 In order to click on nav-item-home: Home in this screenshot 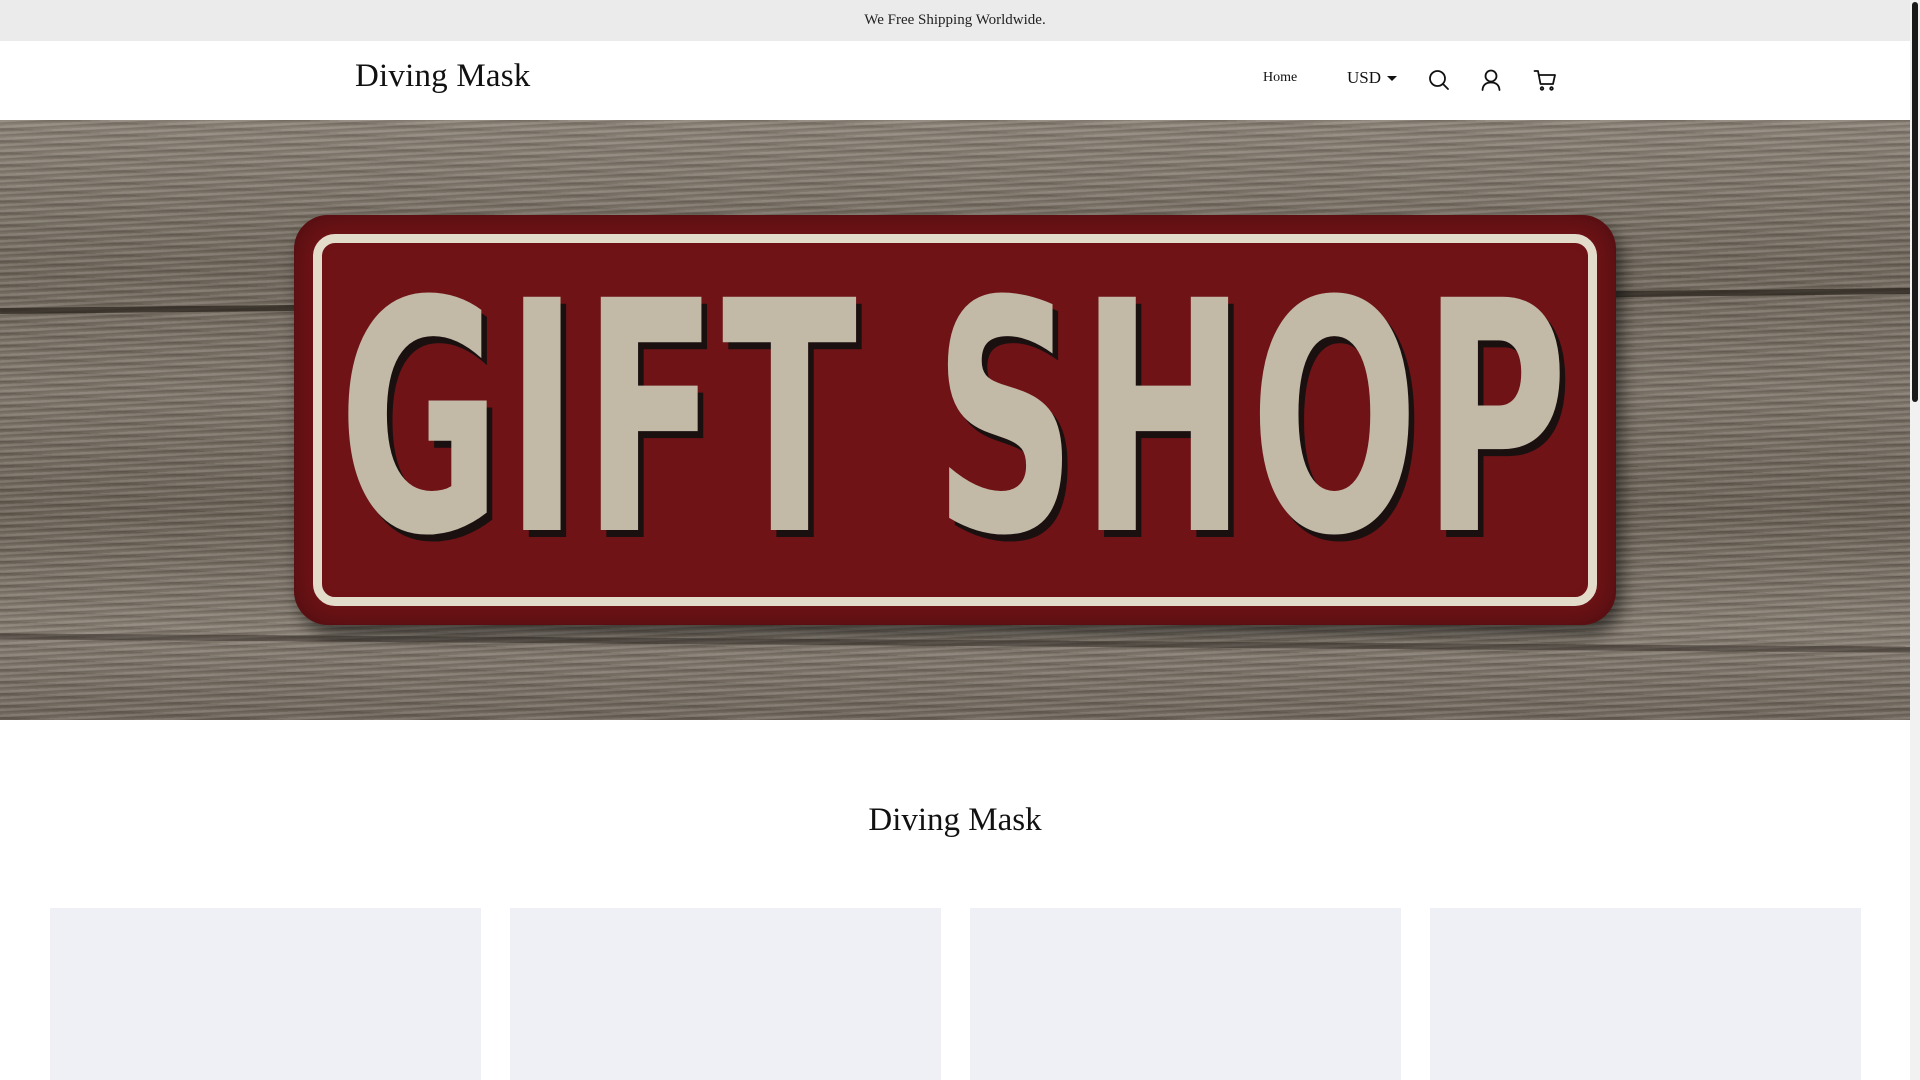, I will do `click(1280, 78)`.